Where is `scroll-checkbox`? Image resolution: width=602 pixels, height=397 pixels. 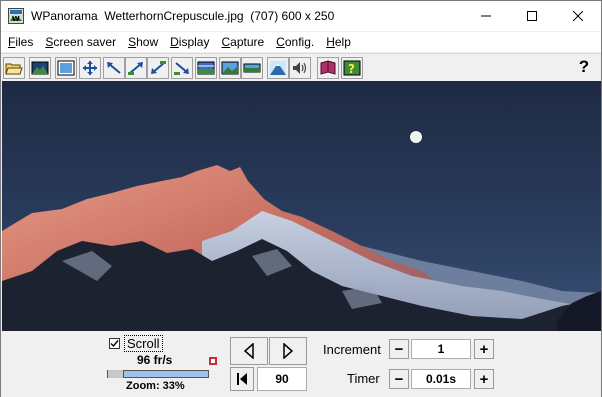 scroll-checkbox is located at coordinates (114, 343).